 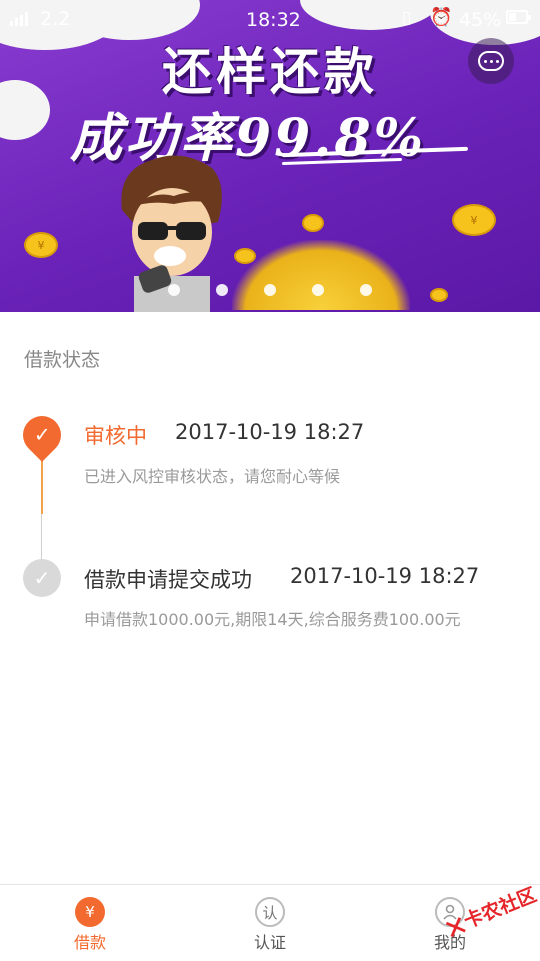 I want to click on signal-icon, so click(x=19, y=18).